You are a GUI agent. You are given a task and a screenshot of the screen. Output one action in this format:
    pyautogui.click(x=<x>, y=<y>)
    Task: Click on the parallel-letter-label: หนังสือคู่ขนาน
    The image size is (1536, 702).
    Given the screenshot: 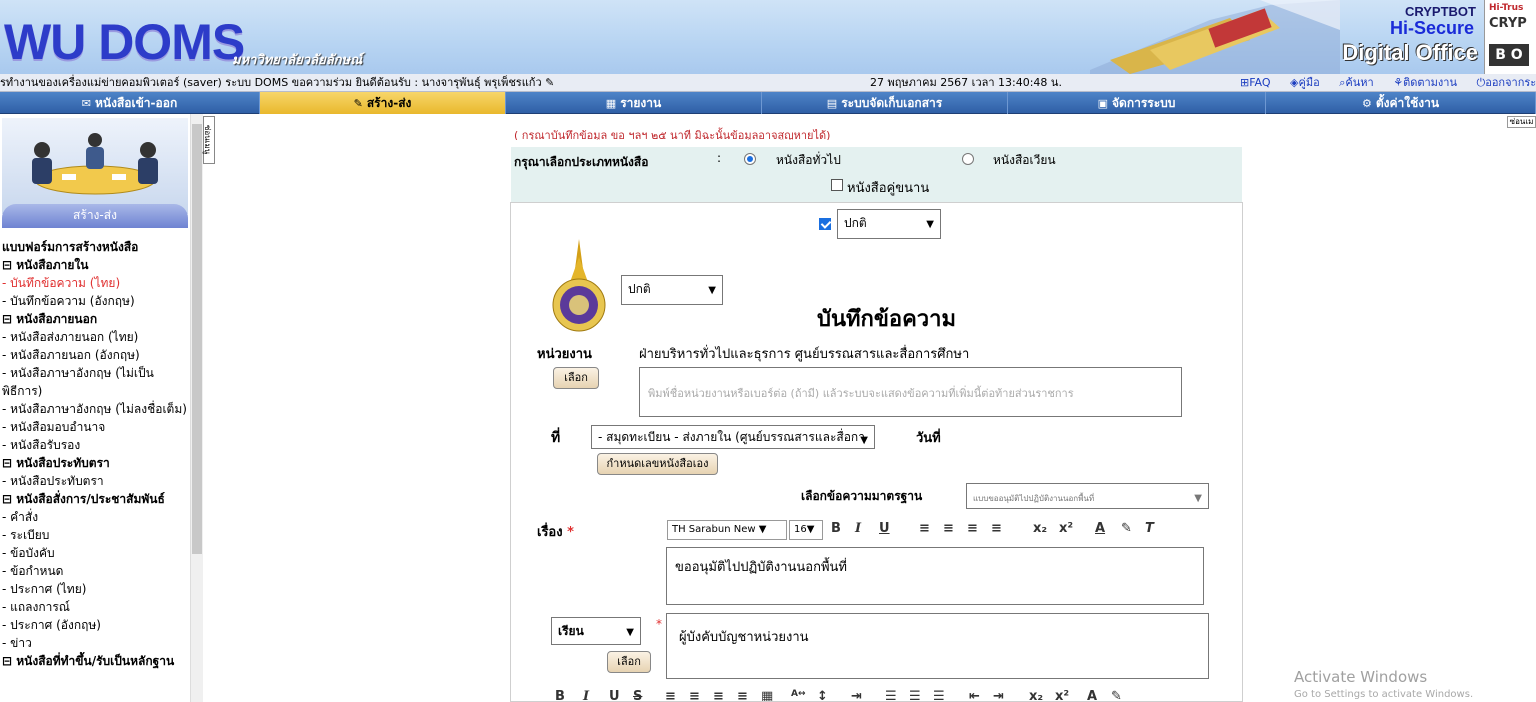 What is the action you would take?
    pyautogui.click(x=888, y=188)
    